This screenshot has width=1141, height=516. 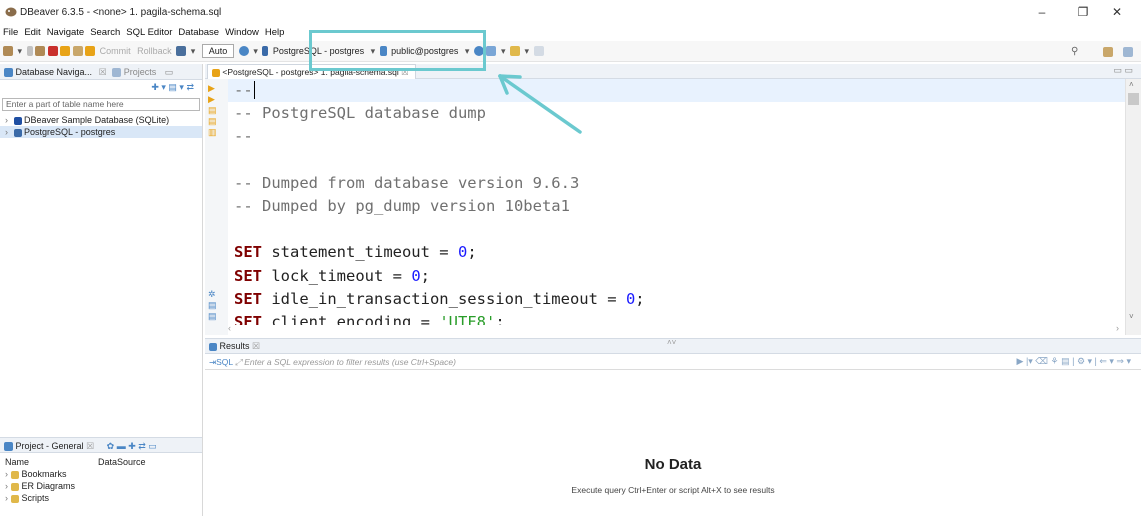 I want to click on tree-item-label: Scripts, so click(x=35, y=498).